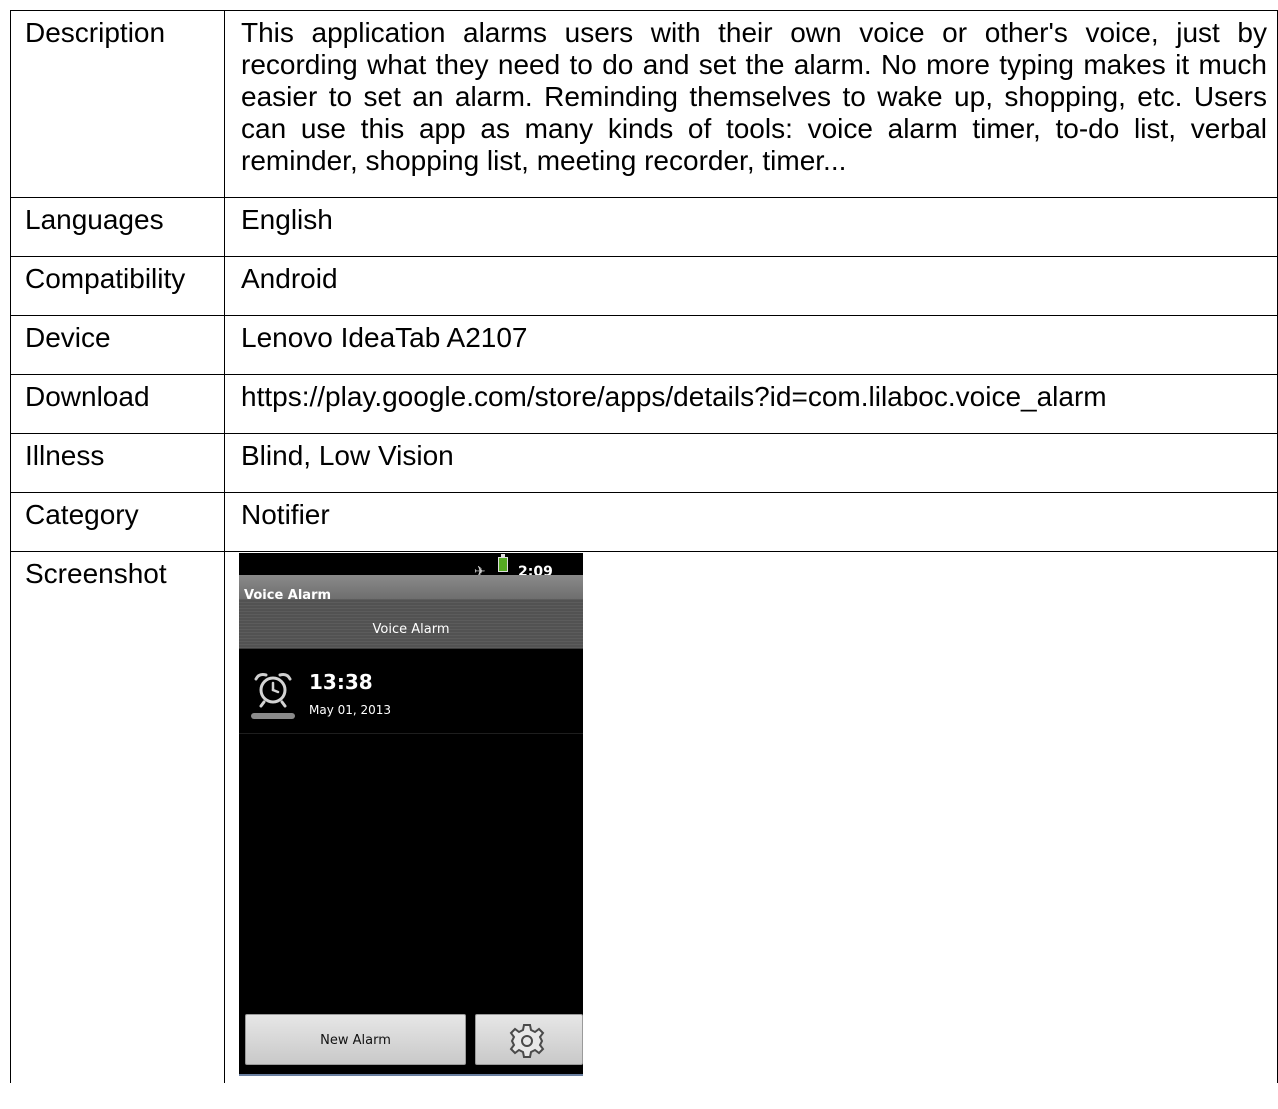  What do you see at coordinates (751, 227) in the screenshot?
I see `row-value-languages: English` at bounding box center [751, 227].